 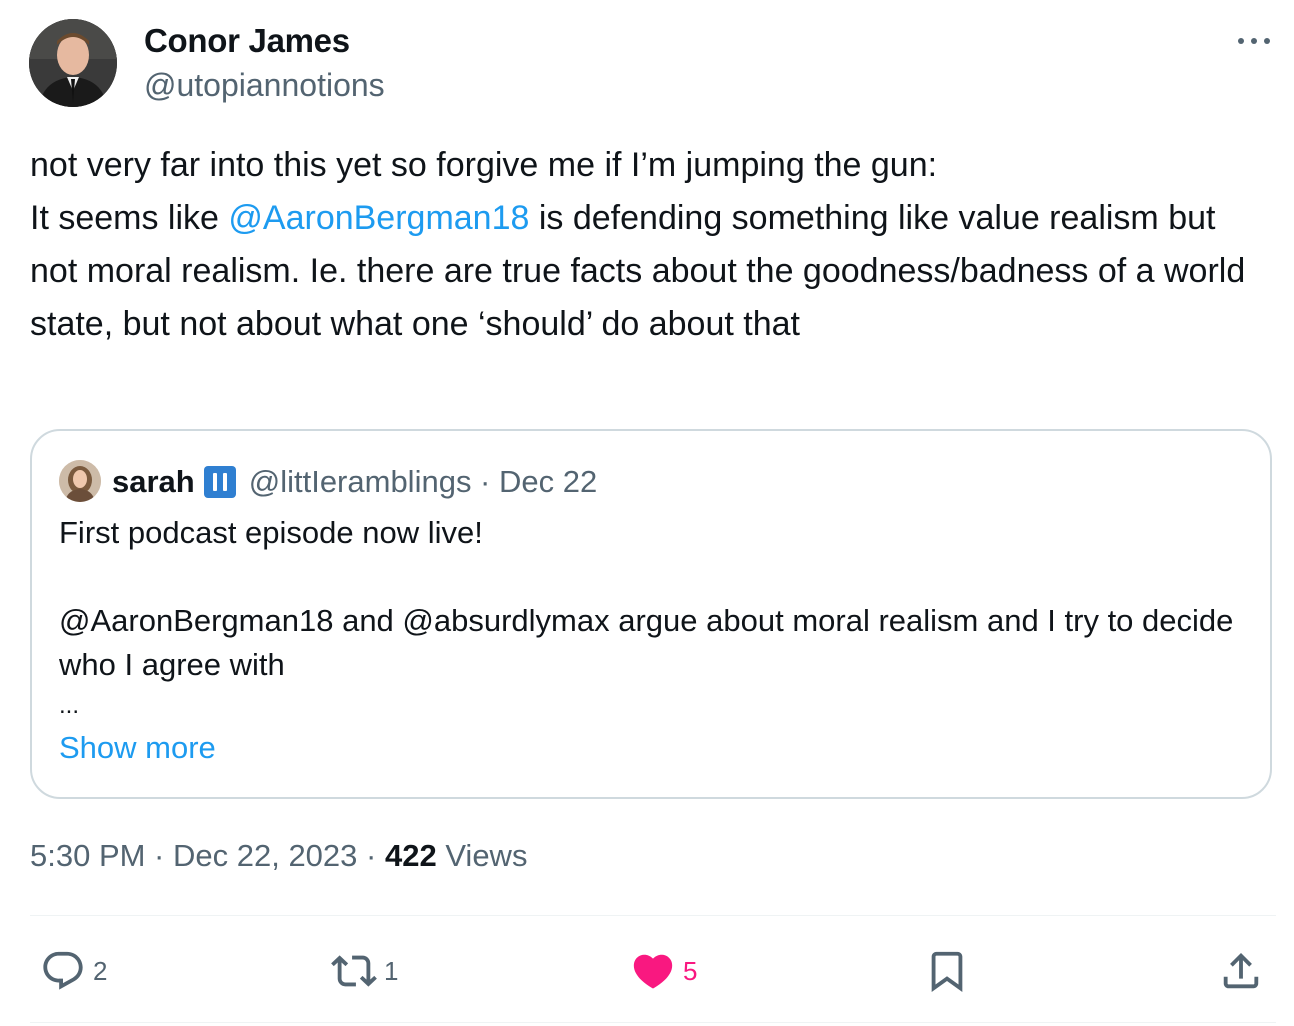 I want to click on quoted-avatar-image, so click(x=80, y=481).